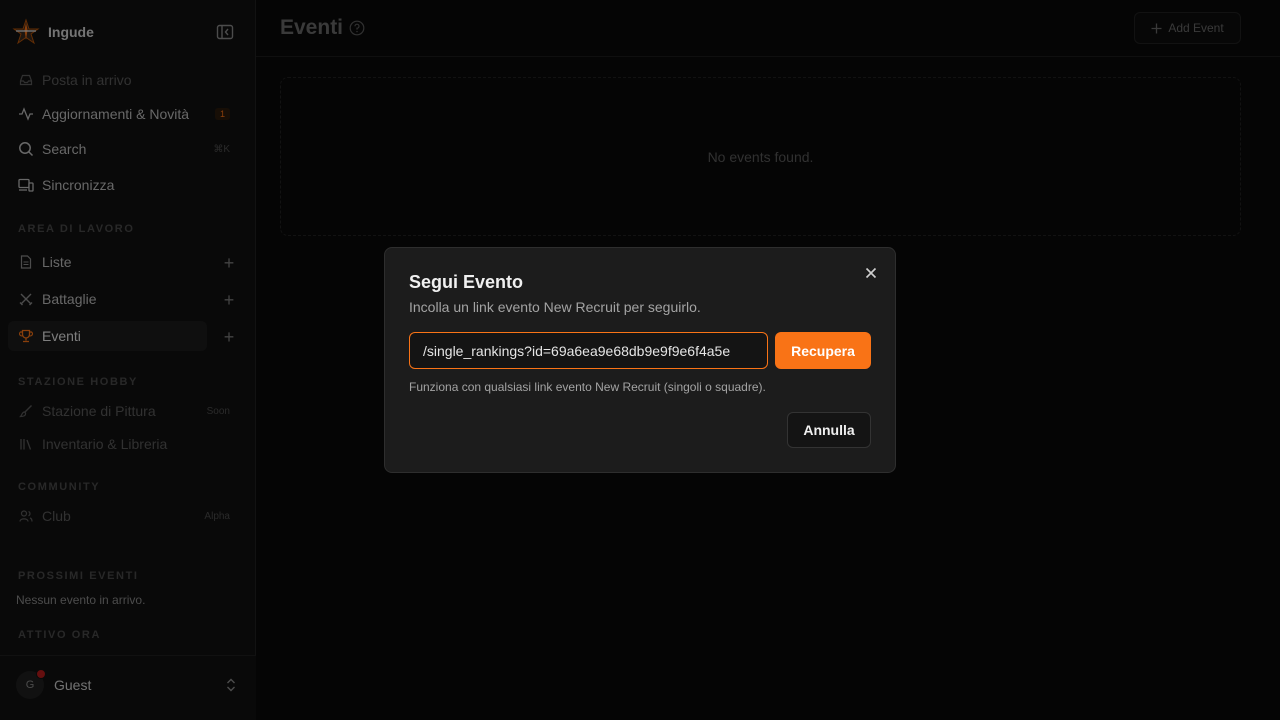 This screenshot has height=720, width=1280. What do you see at coordinates (588, 350) in the screenshot?
I see `event-link-input` at bounding box center [588, 350].